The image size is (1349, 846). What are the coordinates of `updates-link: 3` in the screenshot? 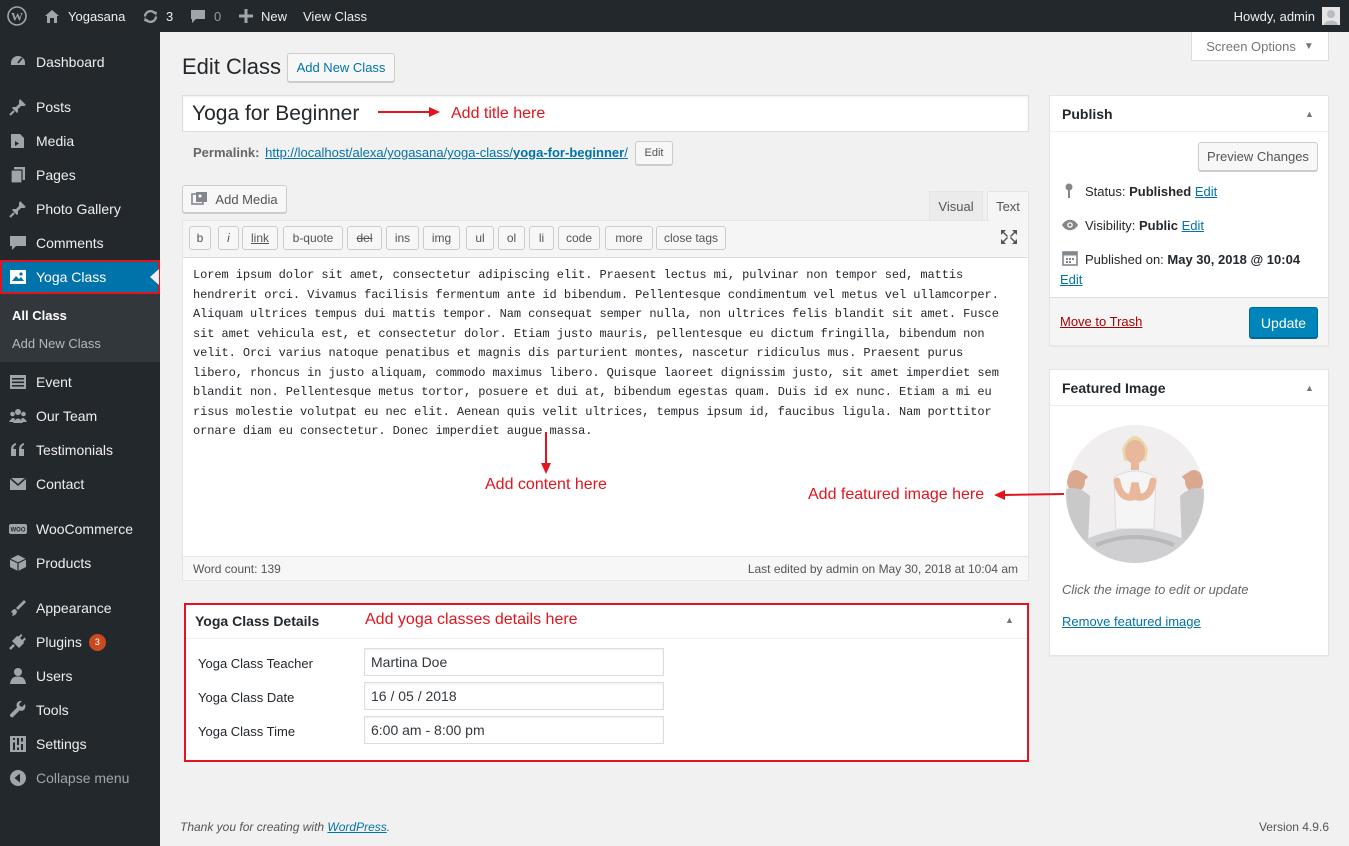 It's located at (157, 16).